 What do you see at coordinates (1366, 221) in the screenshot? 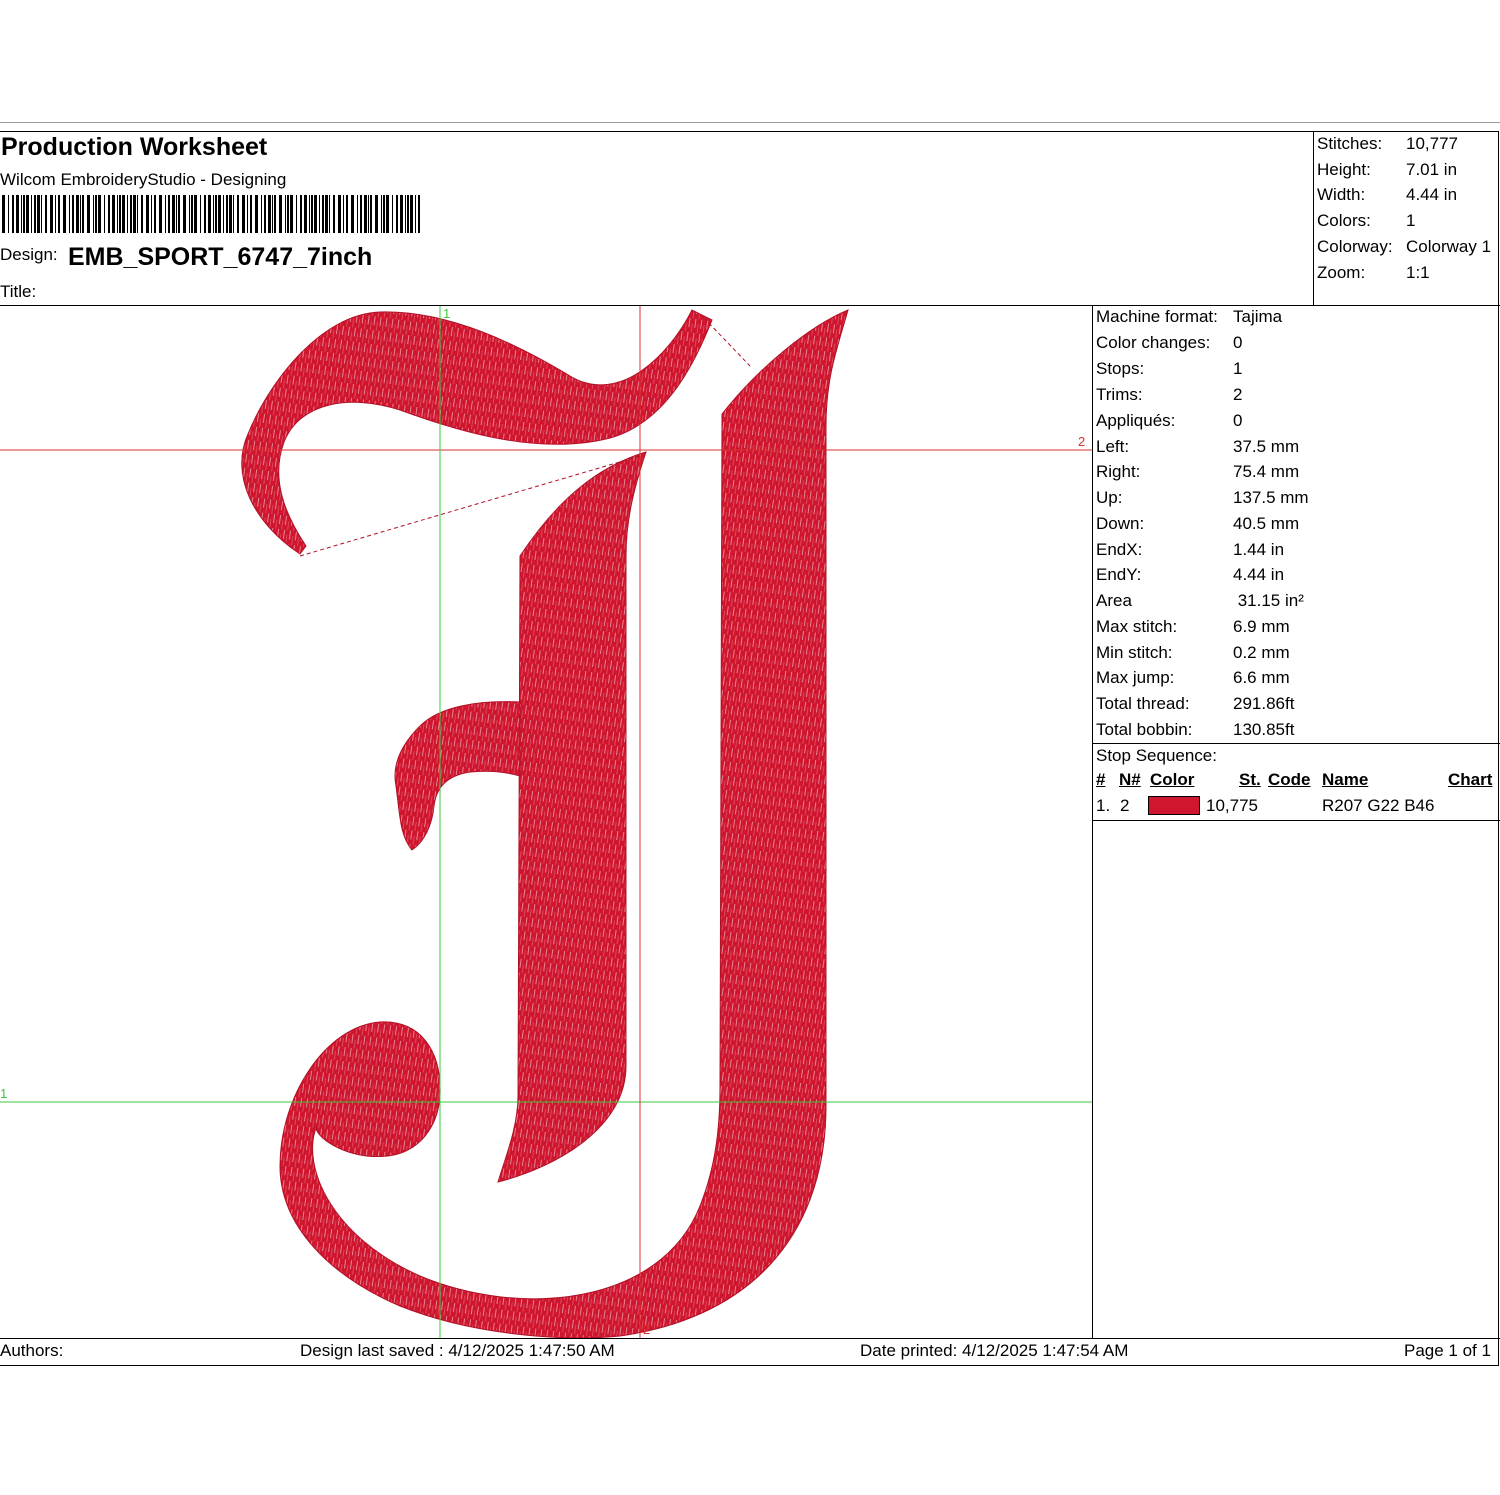
I see `stat-colors: Colors: 1` at bounding box center [1366, 221].